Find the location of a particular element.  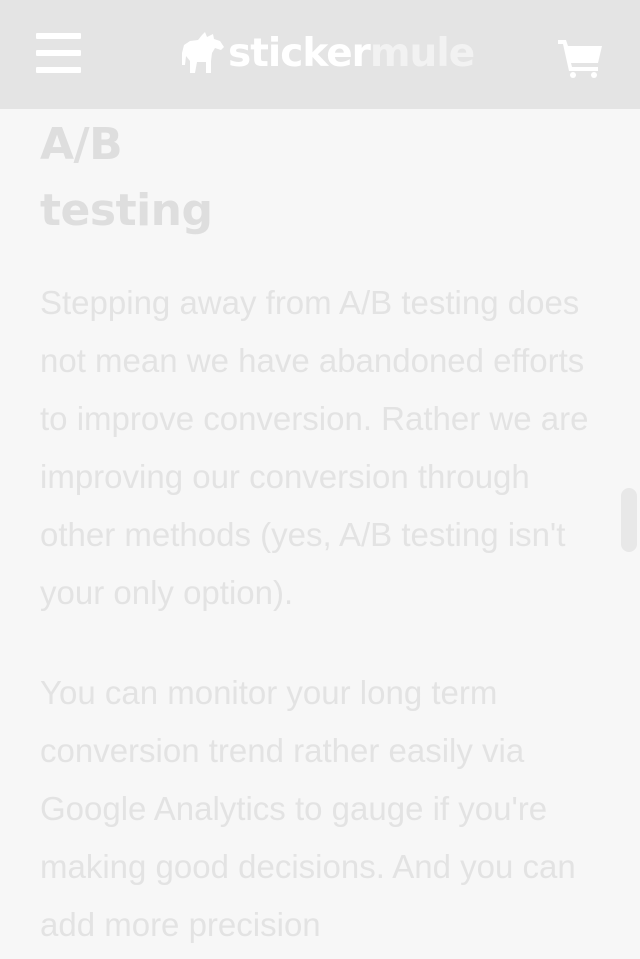

shopping-cart-icon is located at coordinates (580, 57).